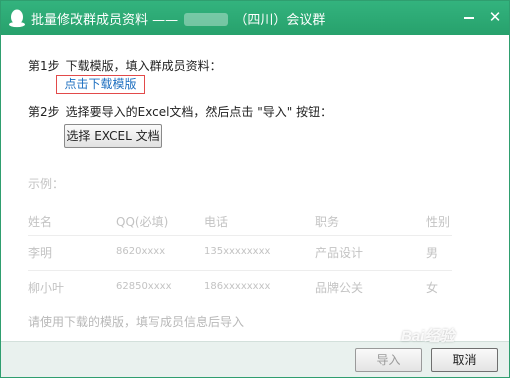  I want to click on table-cell: 186xxxxxxxx, so click(237, 286).